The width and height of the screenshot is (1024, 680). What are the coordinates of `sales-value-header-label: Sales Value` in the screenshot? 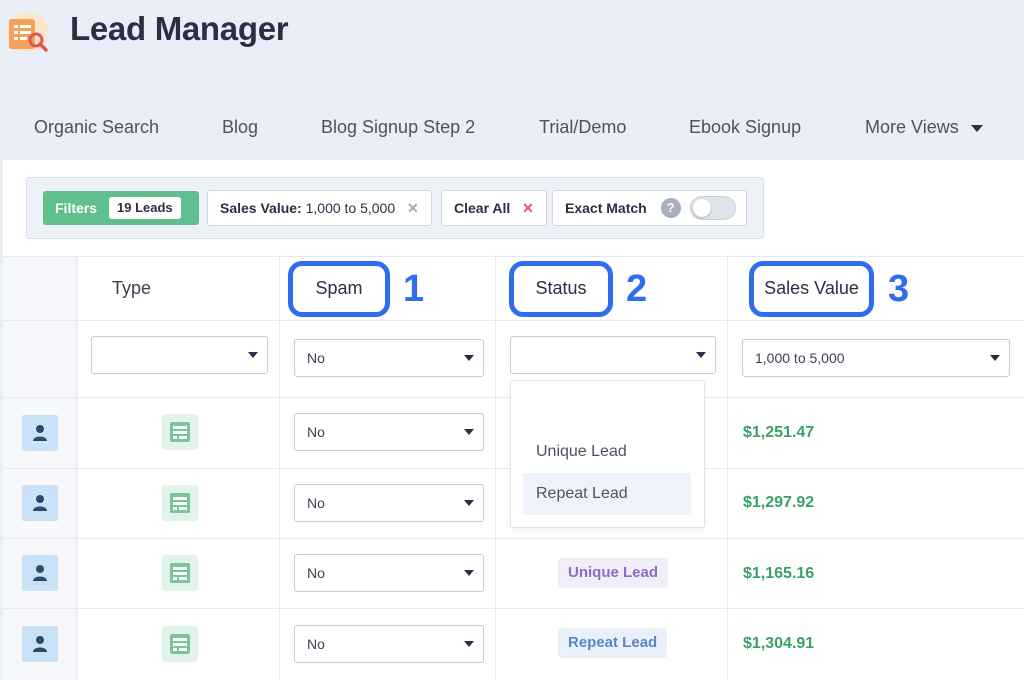 It's located at (811, 288).